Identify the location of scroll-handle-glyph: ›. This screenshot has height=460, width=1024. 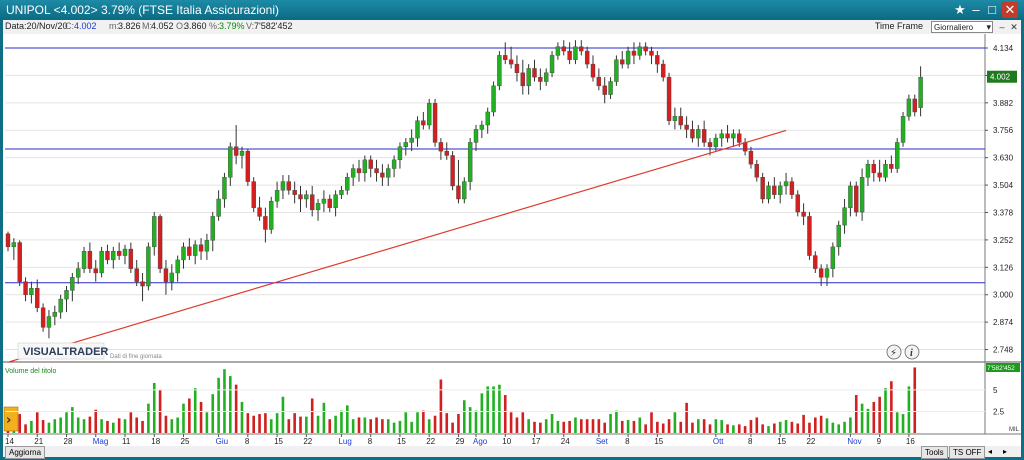
(8, 420).